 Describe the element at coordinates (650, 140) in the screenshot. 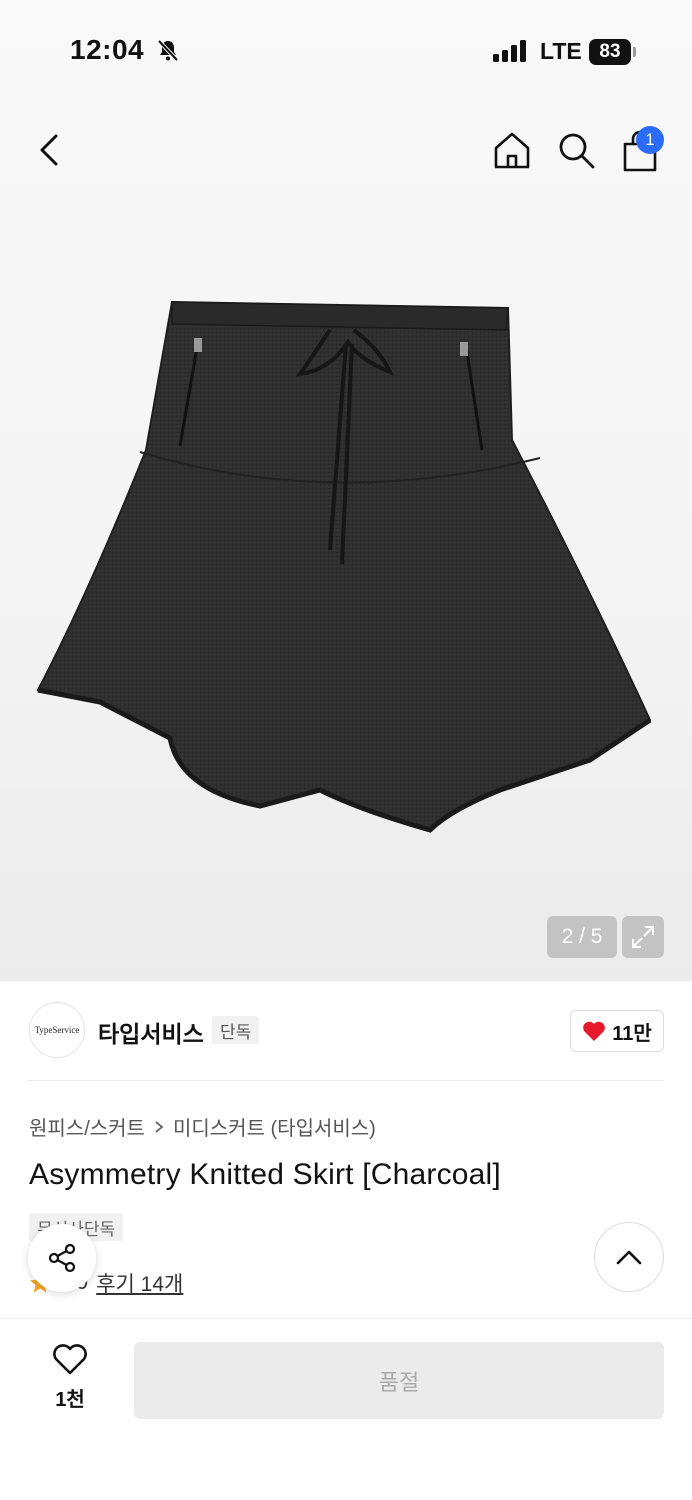

I see `cart-count-badge: 1` at that location.